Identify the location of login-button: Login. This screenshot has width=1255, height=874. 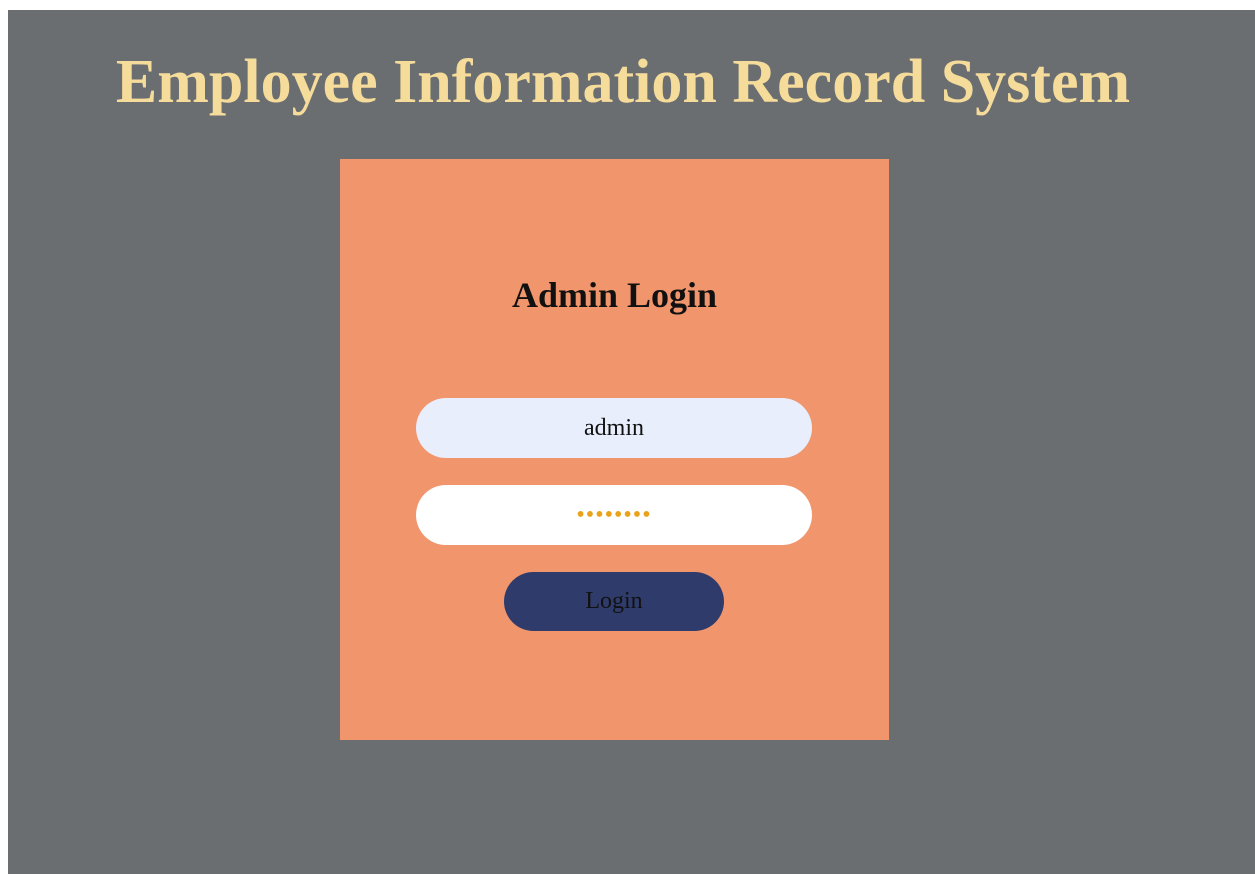
(614, 601).